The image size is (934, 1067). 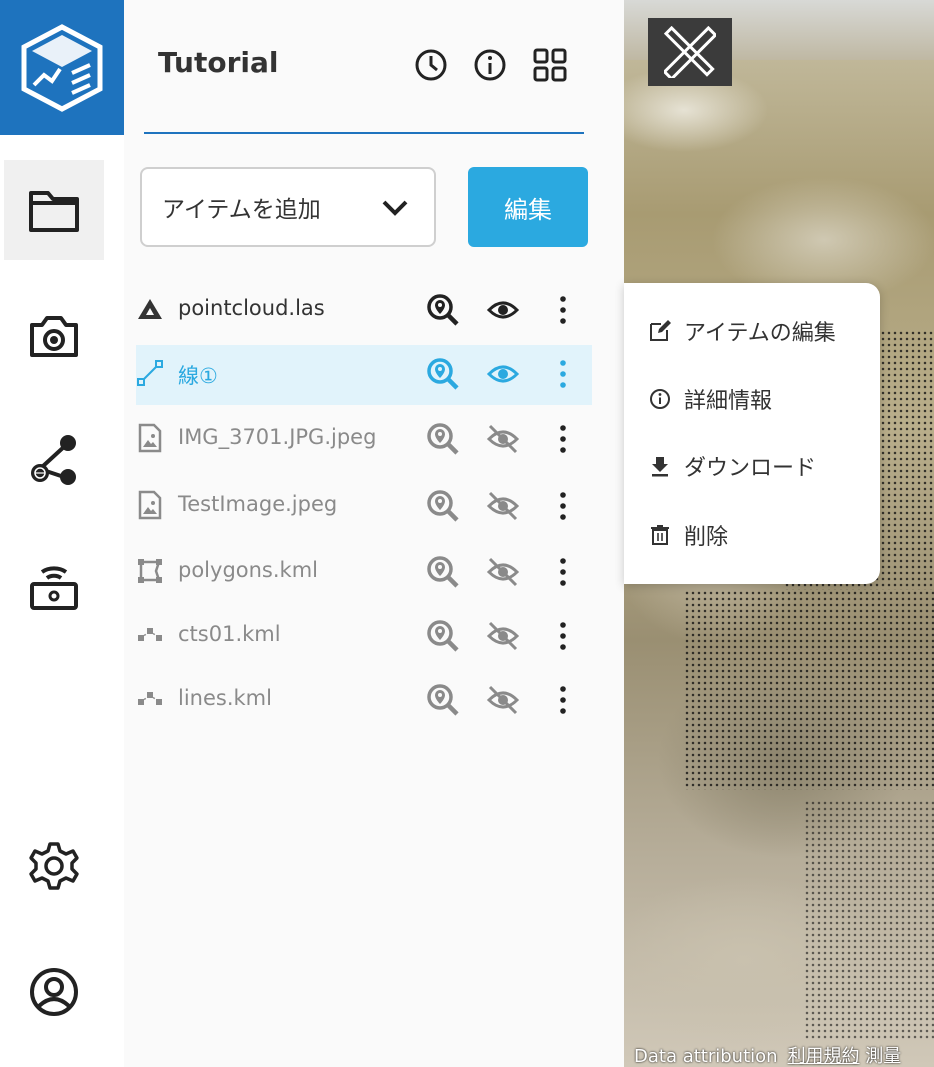 I want to click on list-item: TestImage.jpeg, so click(x=364, y=507).